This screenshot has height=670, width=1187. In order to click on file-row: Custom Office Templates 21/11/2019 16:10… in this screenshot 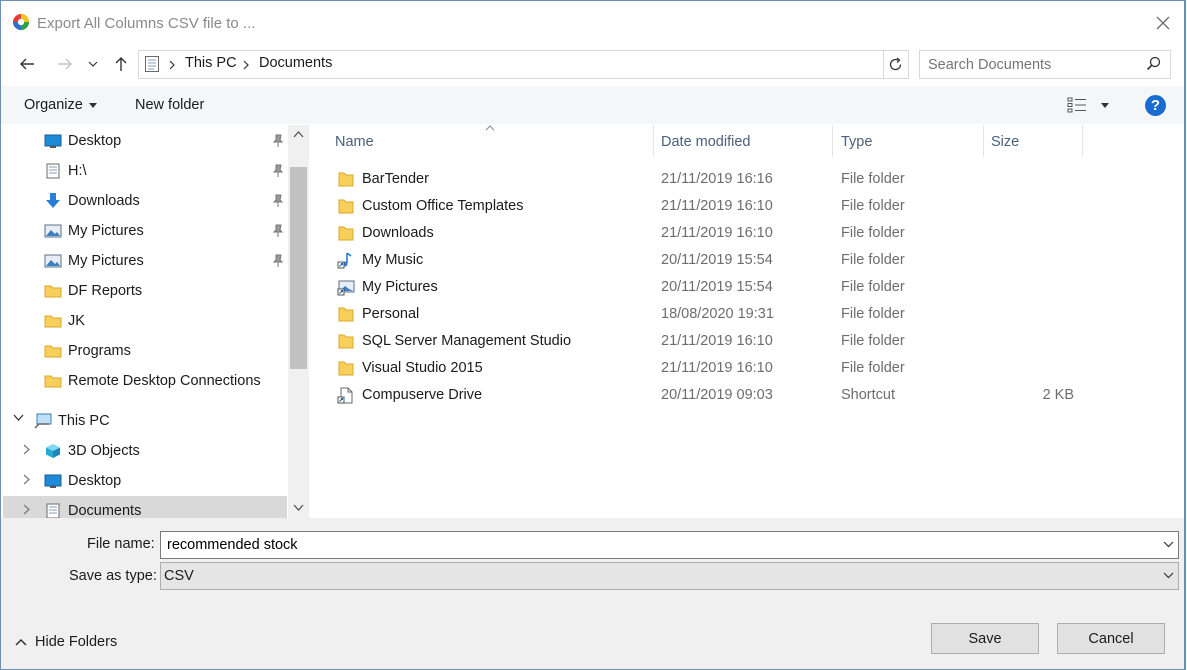, I will do `click(709, 206)`.